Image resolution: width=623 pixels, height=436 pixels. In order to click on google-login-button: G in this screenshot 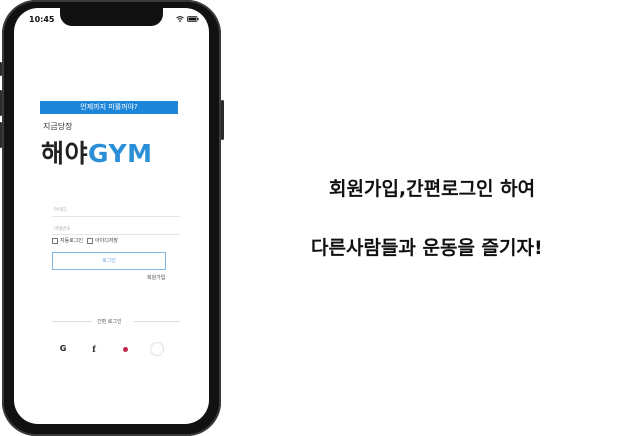, I will do `click(63, 349)`.